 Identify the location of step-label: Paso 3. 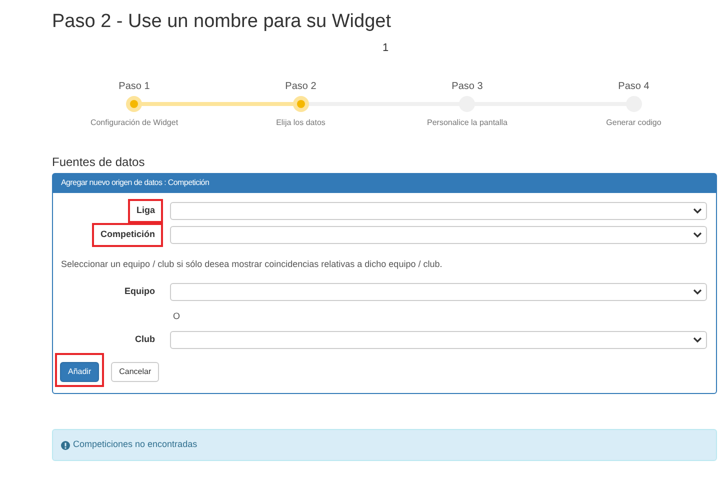
(467, 86).